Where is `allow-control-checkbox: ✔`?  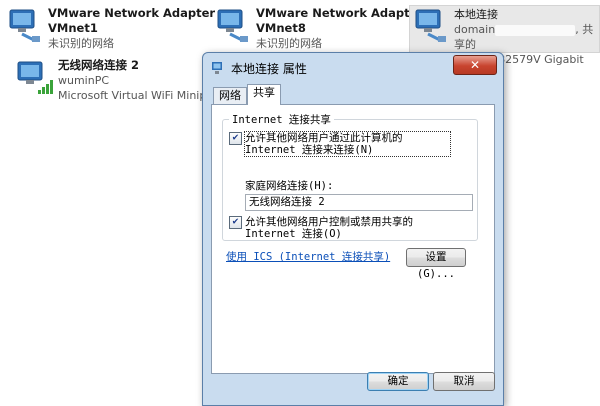 allow-control-checkbox: ✔ is located at coordinates (235, 222).